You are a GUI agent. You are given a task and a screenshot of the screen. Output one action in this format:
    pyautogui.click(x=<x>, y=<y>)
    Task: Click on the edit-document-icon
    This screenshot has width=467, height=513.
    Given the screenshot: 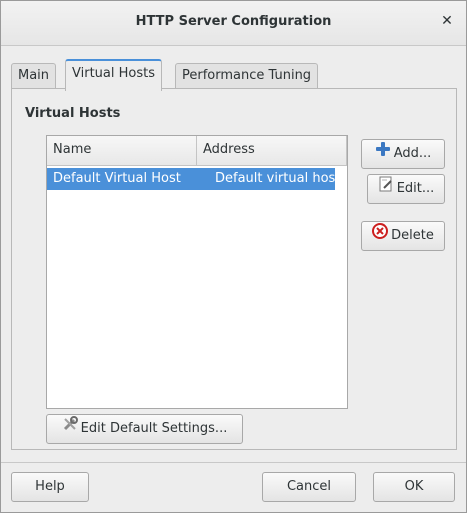 What is the action you would take?
    pyautogui.click(x=386, y=189)
    